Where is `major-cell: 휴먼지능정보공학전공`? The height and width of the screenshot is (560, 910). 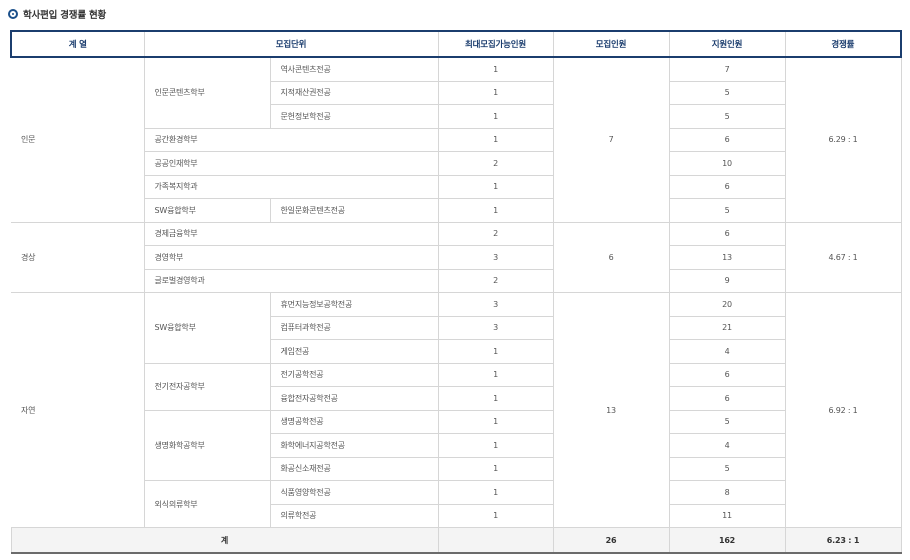 major-cell: 휴먼지능정보공학전공 is located at coordinates (354, 304).